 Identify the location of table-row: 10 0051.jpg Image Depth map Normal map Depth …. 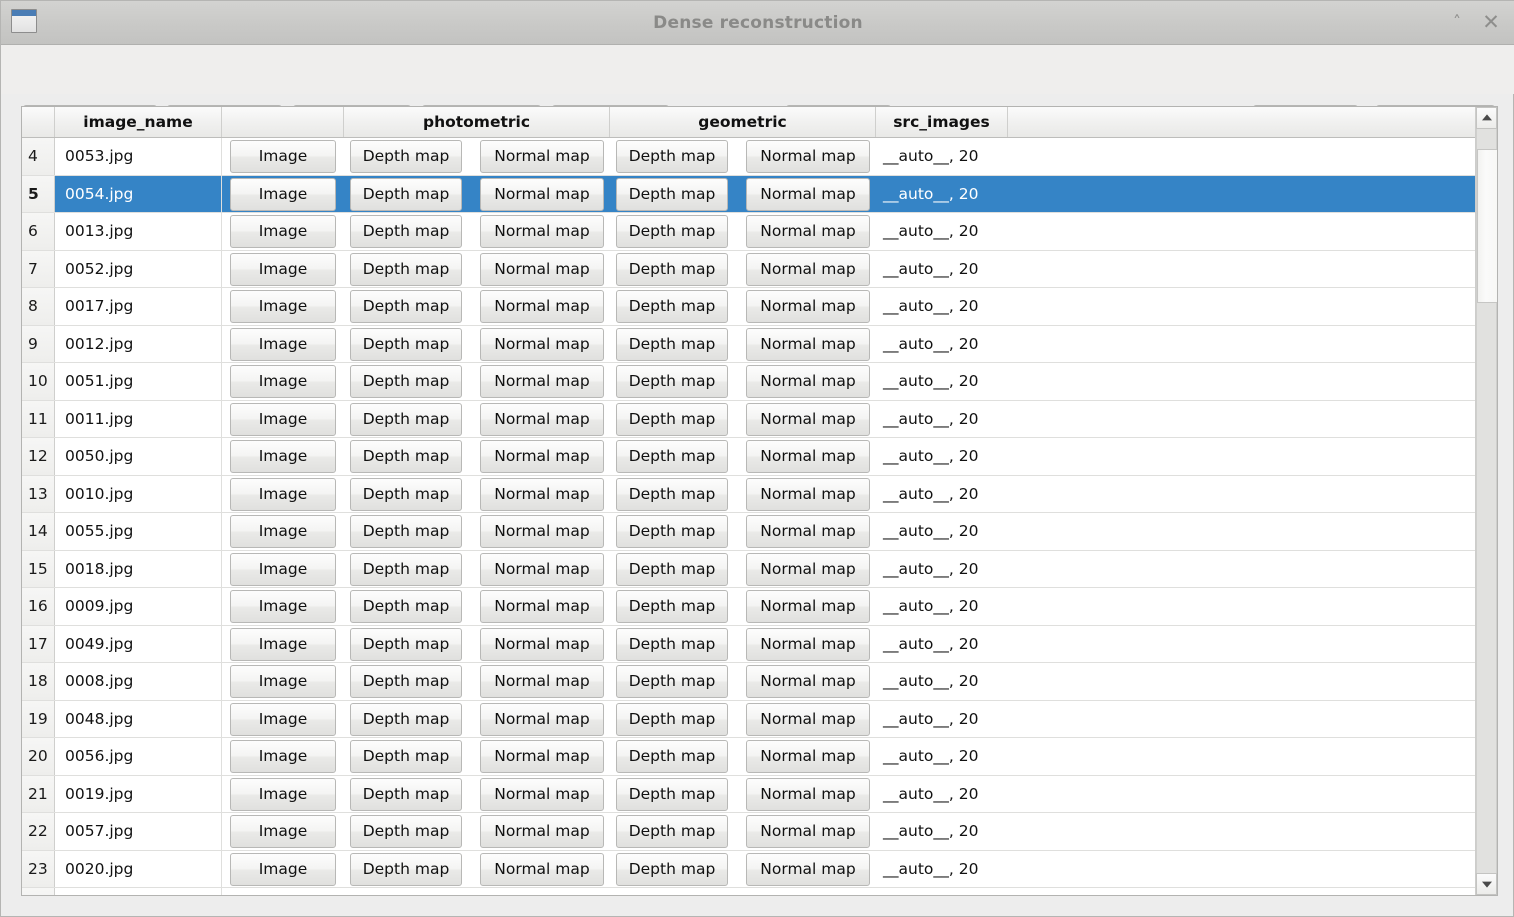
(749, 382).